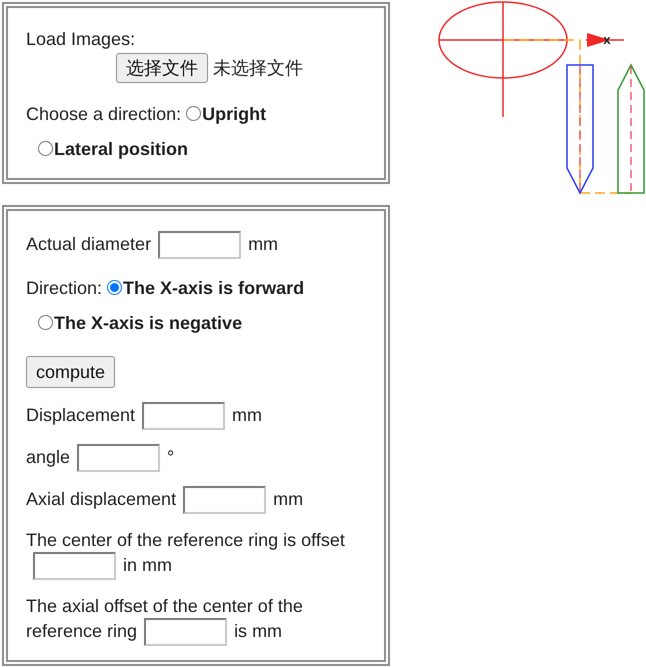 The image size is (646, 667). Describe the element at coordinates (162, 68) in the screenshot. I see `choose-file-button: 选择文件` at that location.